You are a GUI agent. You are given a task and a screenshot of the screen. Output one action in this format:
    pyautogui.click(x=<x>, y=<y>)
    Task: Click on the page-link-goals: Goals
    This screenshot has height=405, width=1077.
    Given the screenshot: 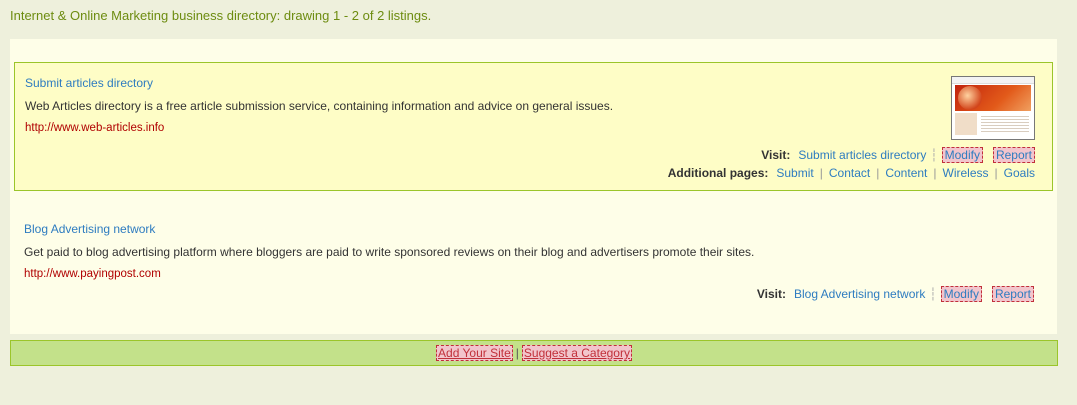 What is the action you would take?
    pyautogui.click(x=1019, y=173)
    